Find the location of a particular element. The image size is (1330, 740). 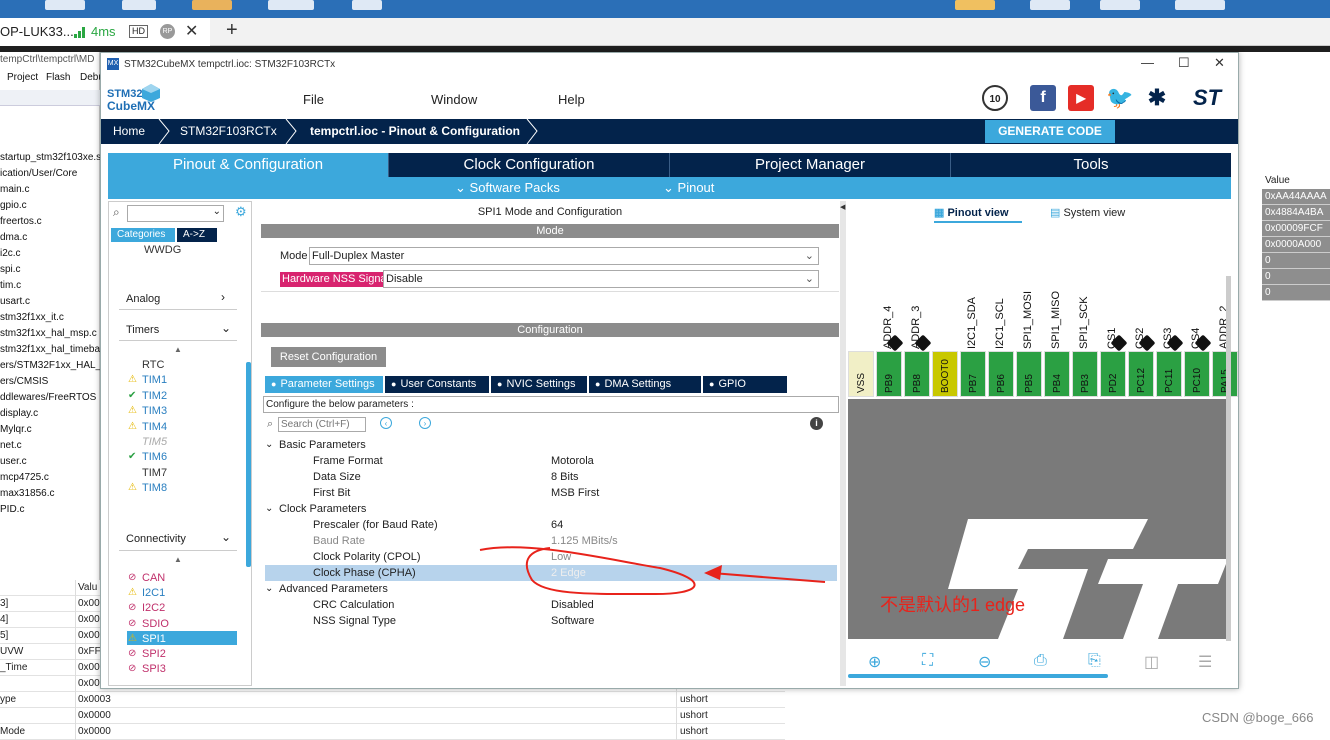

ide-file-item: ers/CMSIS is located at coordinates (24, 381).